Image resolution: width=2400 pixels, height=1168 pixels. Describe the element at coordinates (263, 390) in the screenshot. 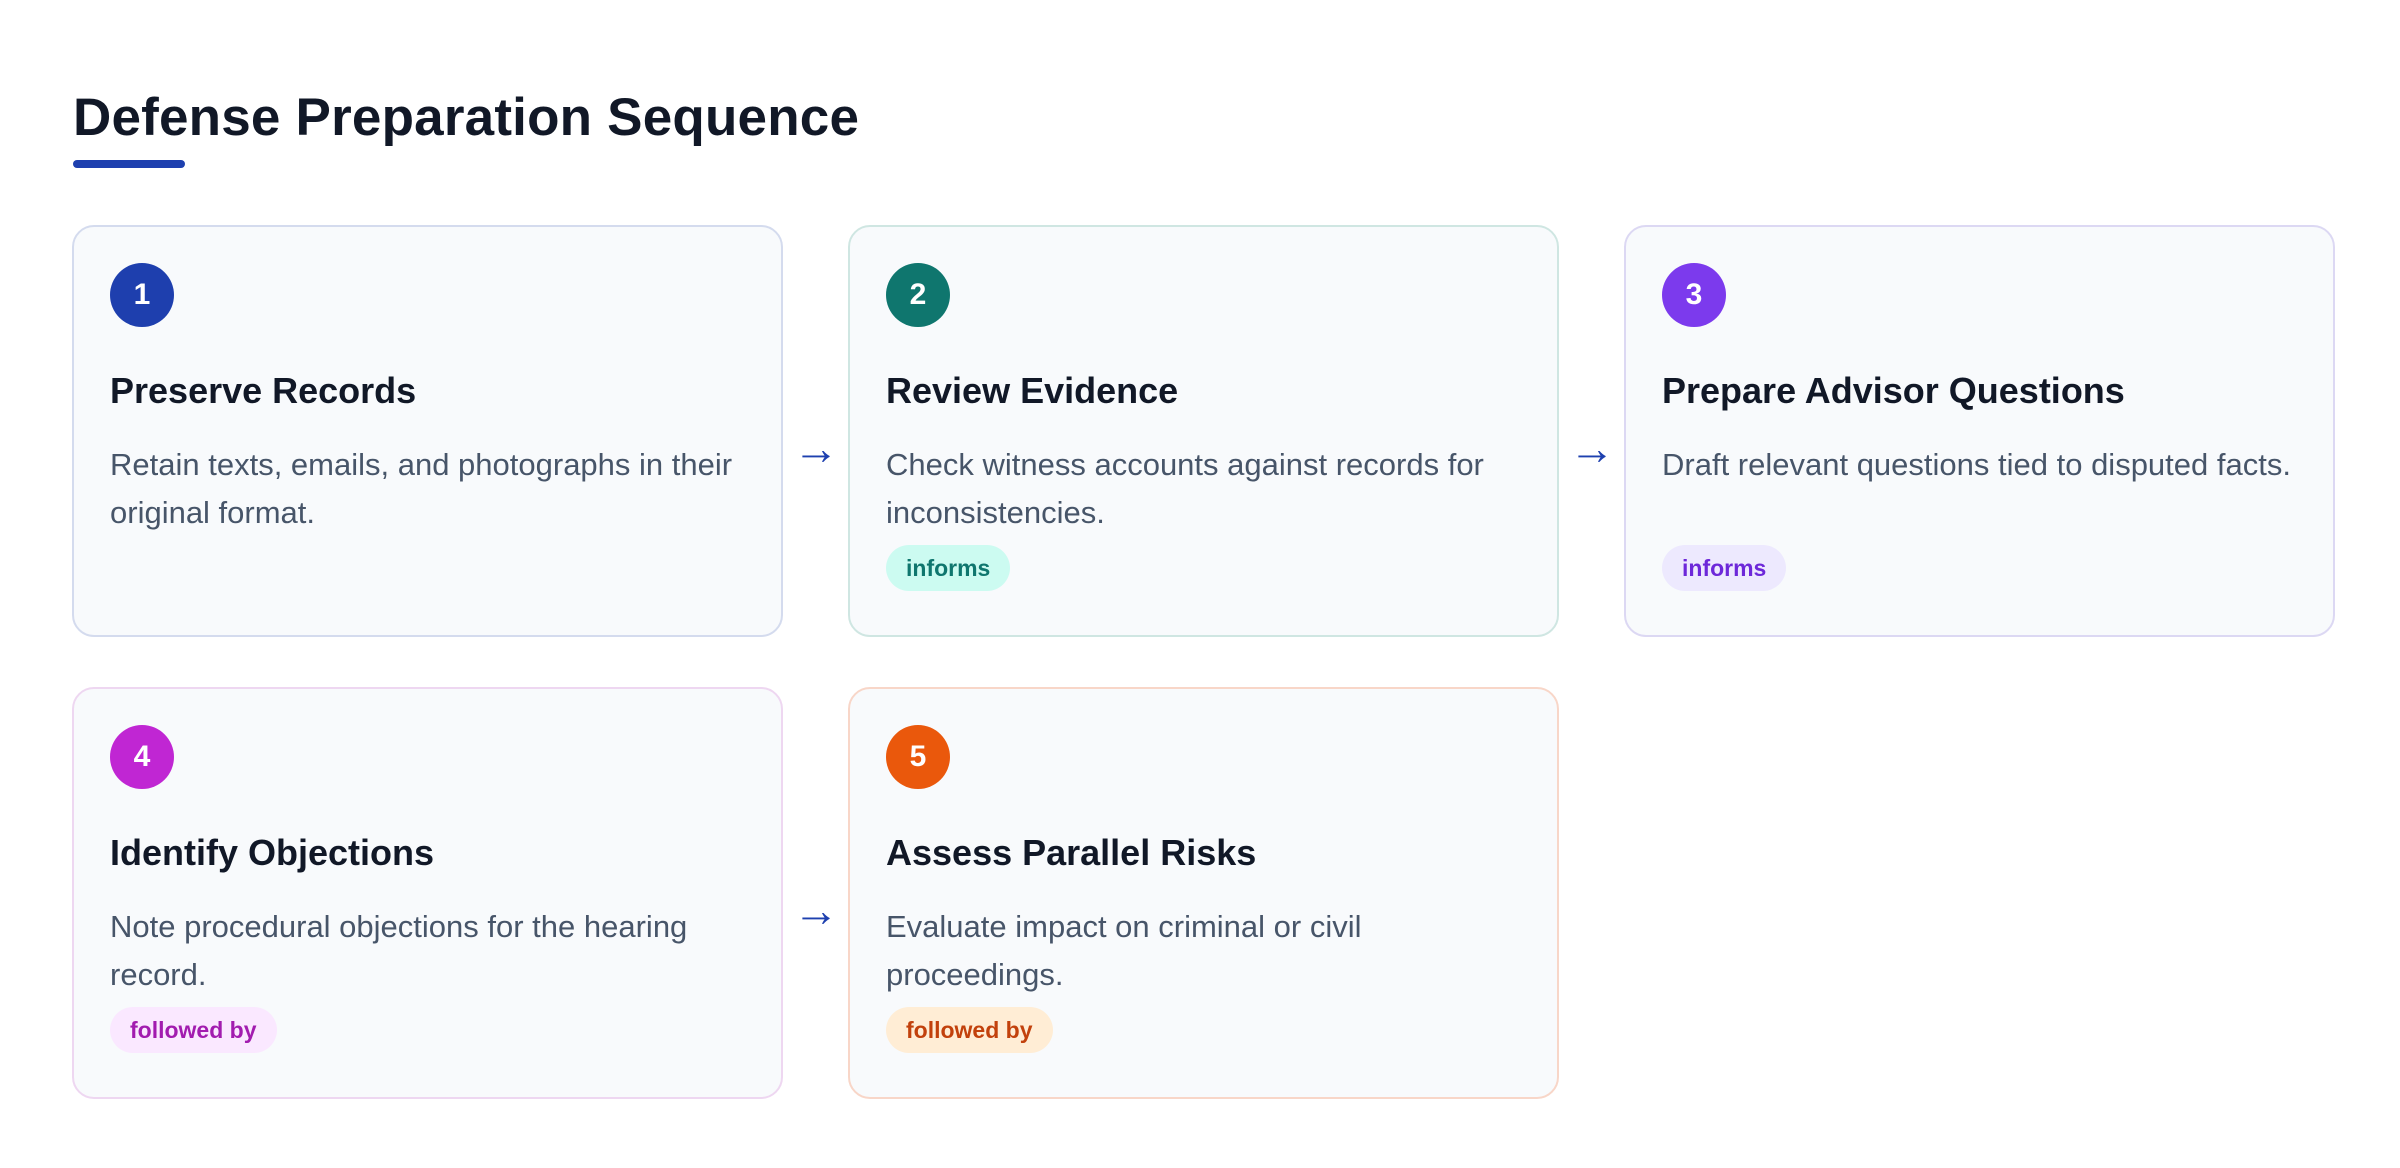

I see `step-title: Preserve Records` at that location.